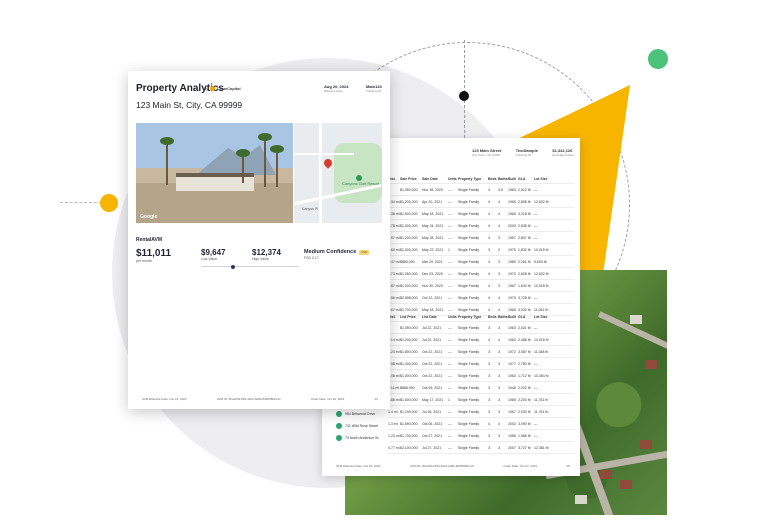 This screenshot has height=528, width=768. Describe the element at coordinates (524, 237) in the screenshot. I see `table-cell: 2,807 ft²` at that location.